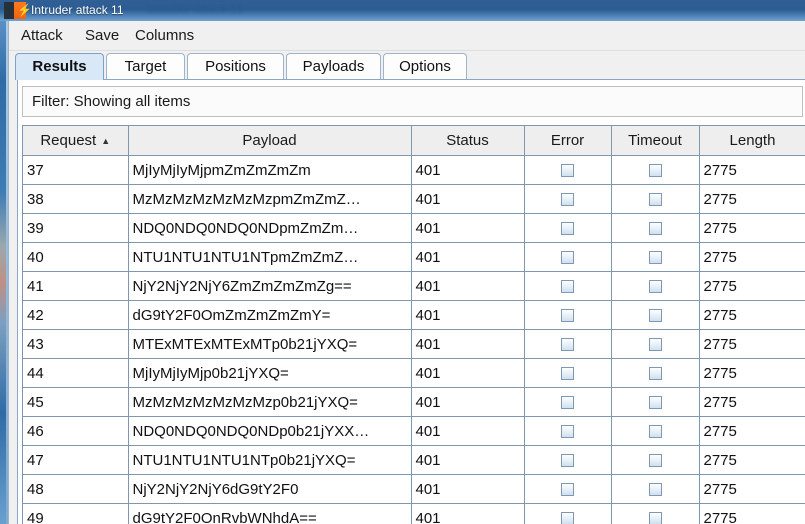 Image resolution: width=805 pixels, height=524 pixels. What do you see at coordinates (145, 66) in the screenshot?
I see `tab-target: Target` at bounding box center [145, 66].